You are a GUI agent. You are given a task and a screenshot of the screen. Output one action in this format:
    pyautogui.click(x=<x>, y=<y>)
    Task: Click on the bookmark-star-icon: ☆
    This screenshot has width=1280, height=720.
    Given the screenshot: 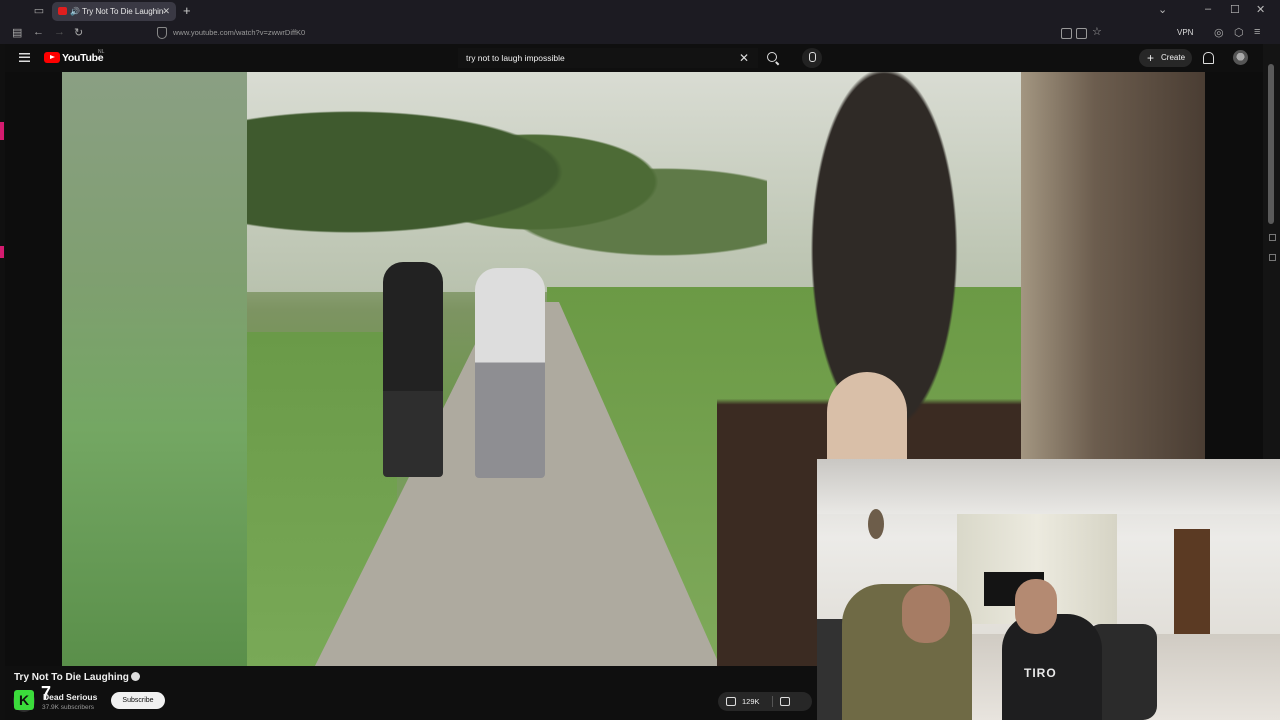 What is the action you would take?
    pyautogui.click(x=1097, y=31)
    